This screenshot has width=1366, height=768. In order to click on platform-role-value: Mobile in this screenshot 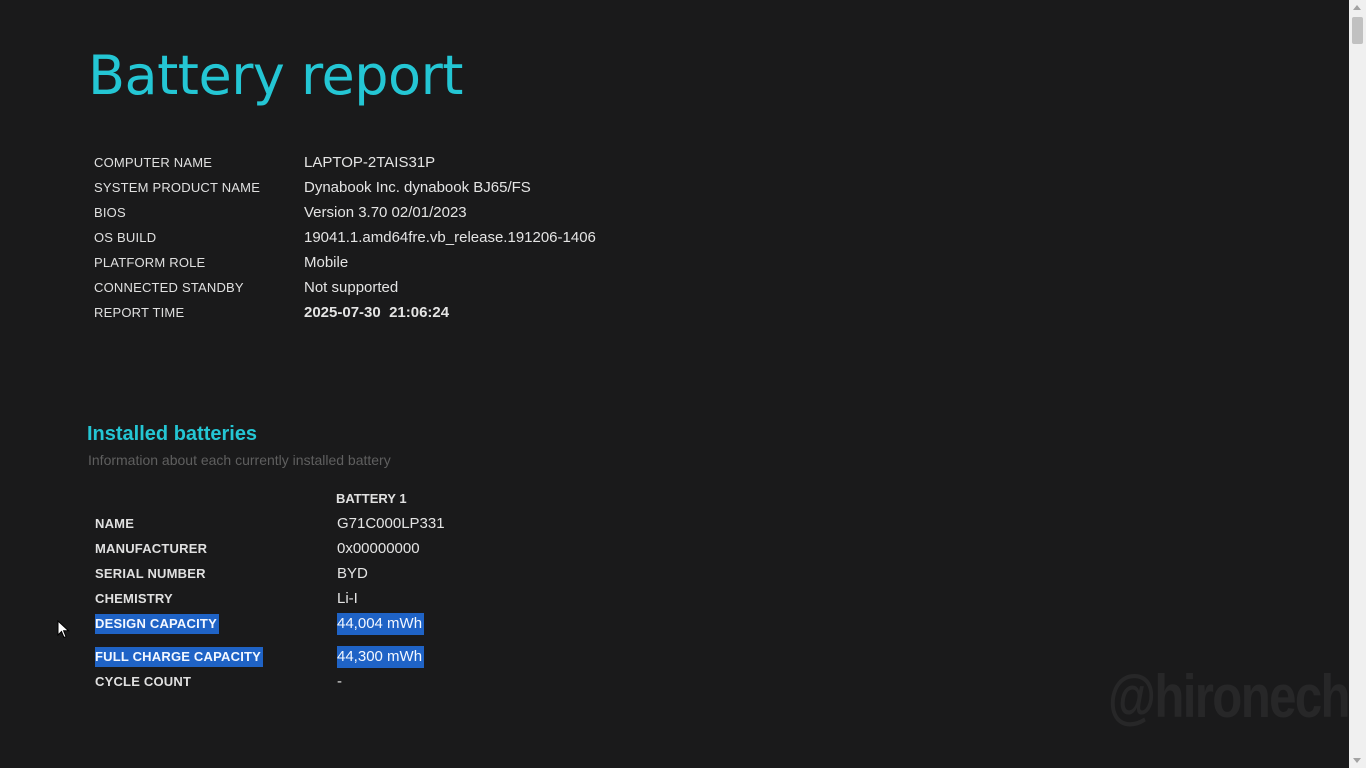, I will do `click(326, 262)`.